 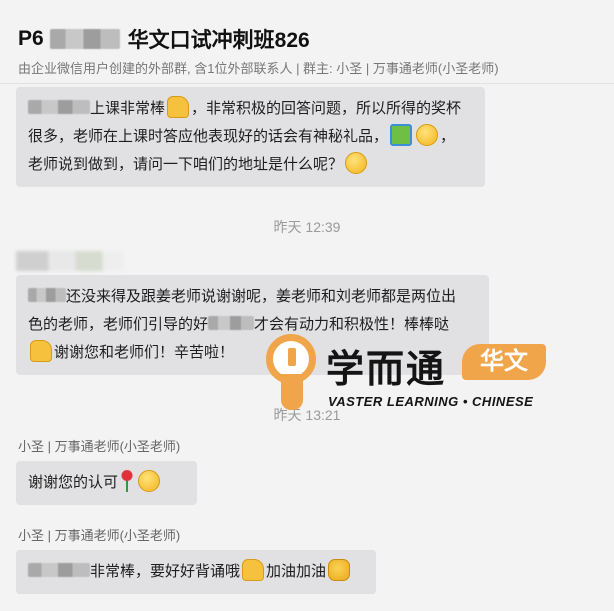 What do you see at coordinates (401, 135) in the screenshot?
I see `gift-icon` at bounding box center [401, 135].